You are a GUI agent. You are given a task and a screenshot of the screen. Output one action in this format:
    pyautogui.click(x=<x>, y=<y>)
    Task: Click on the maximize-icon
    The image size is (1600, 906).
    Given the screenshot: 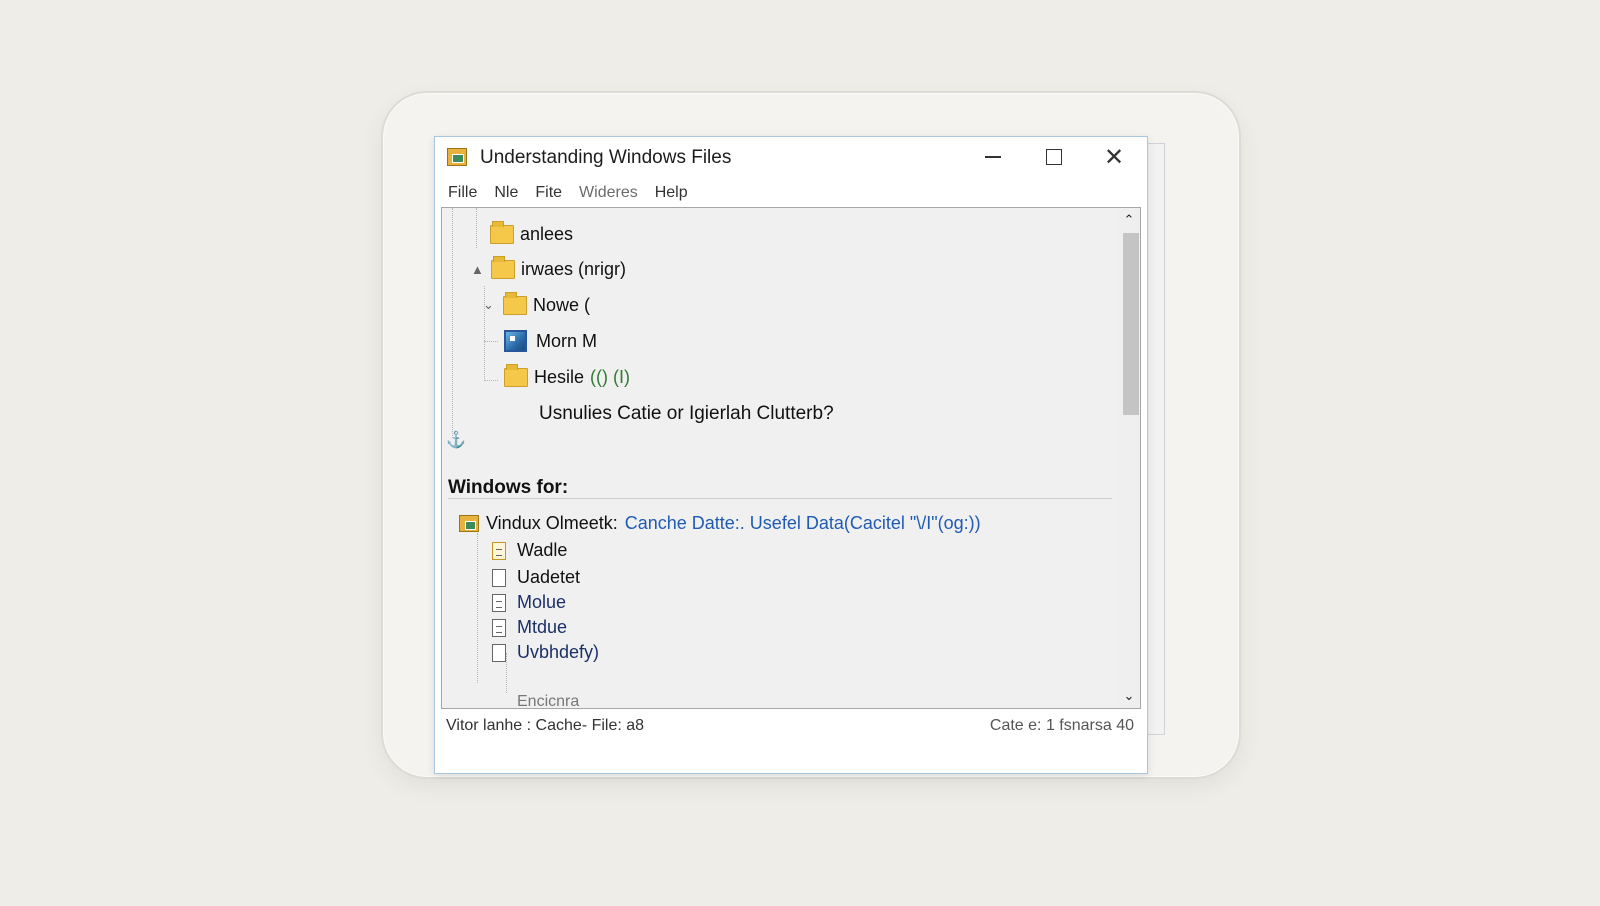 What is the action you would take?
    pyautogui.click(x=1054, y=157)
    